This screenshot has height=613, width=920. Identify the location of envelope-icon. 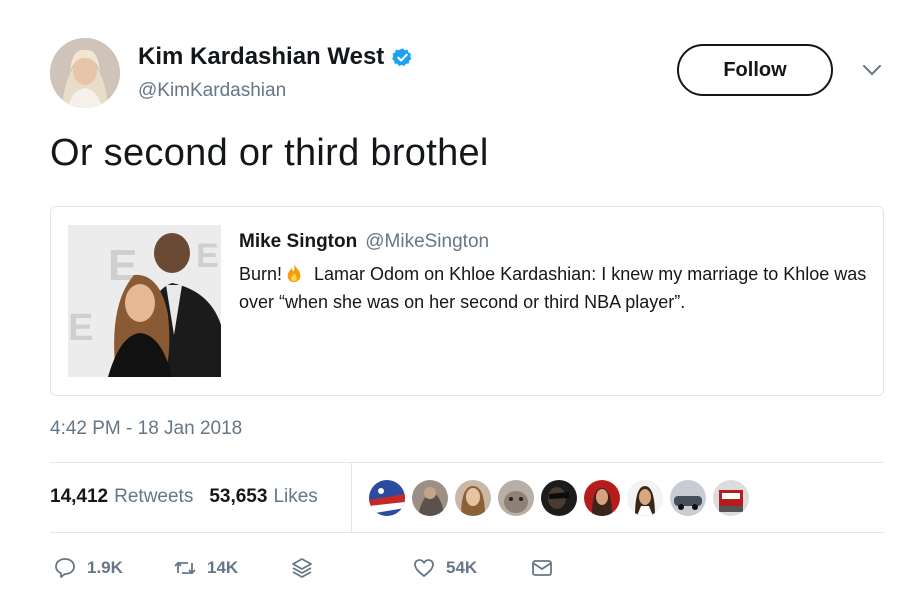
(542, 568).